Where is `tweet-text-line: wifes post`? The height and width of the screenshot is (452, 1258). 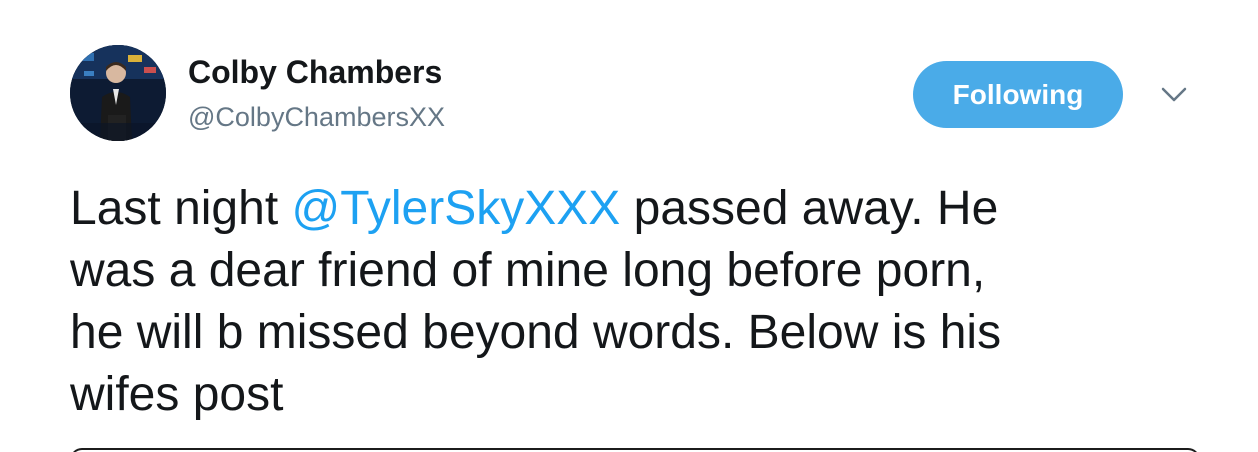
tweet-text-line: wifes post is located at coordinates (177, 394).